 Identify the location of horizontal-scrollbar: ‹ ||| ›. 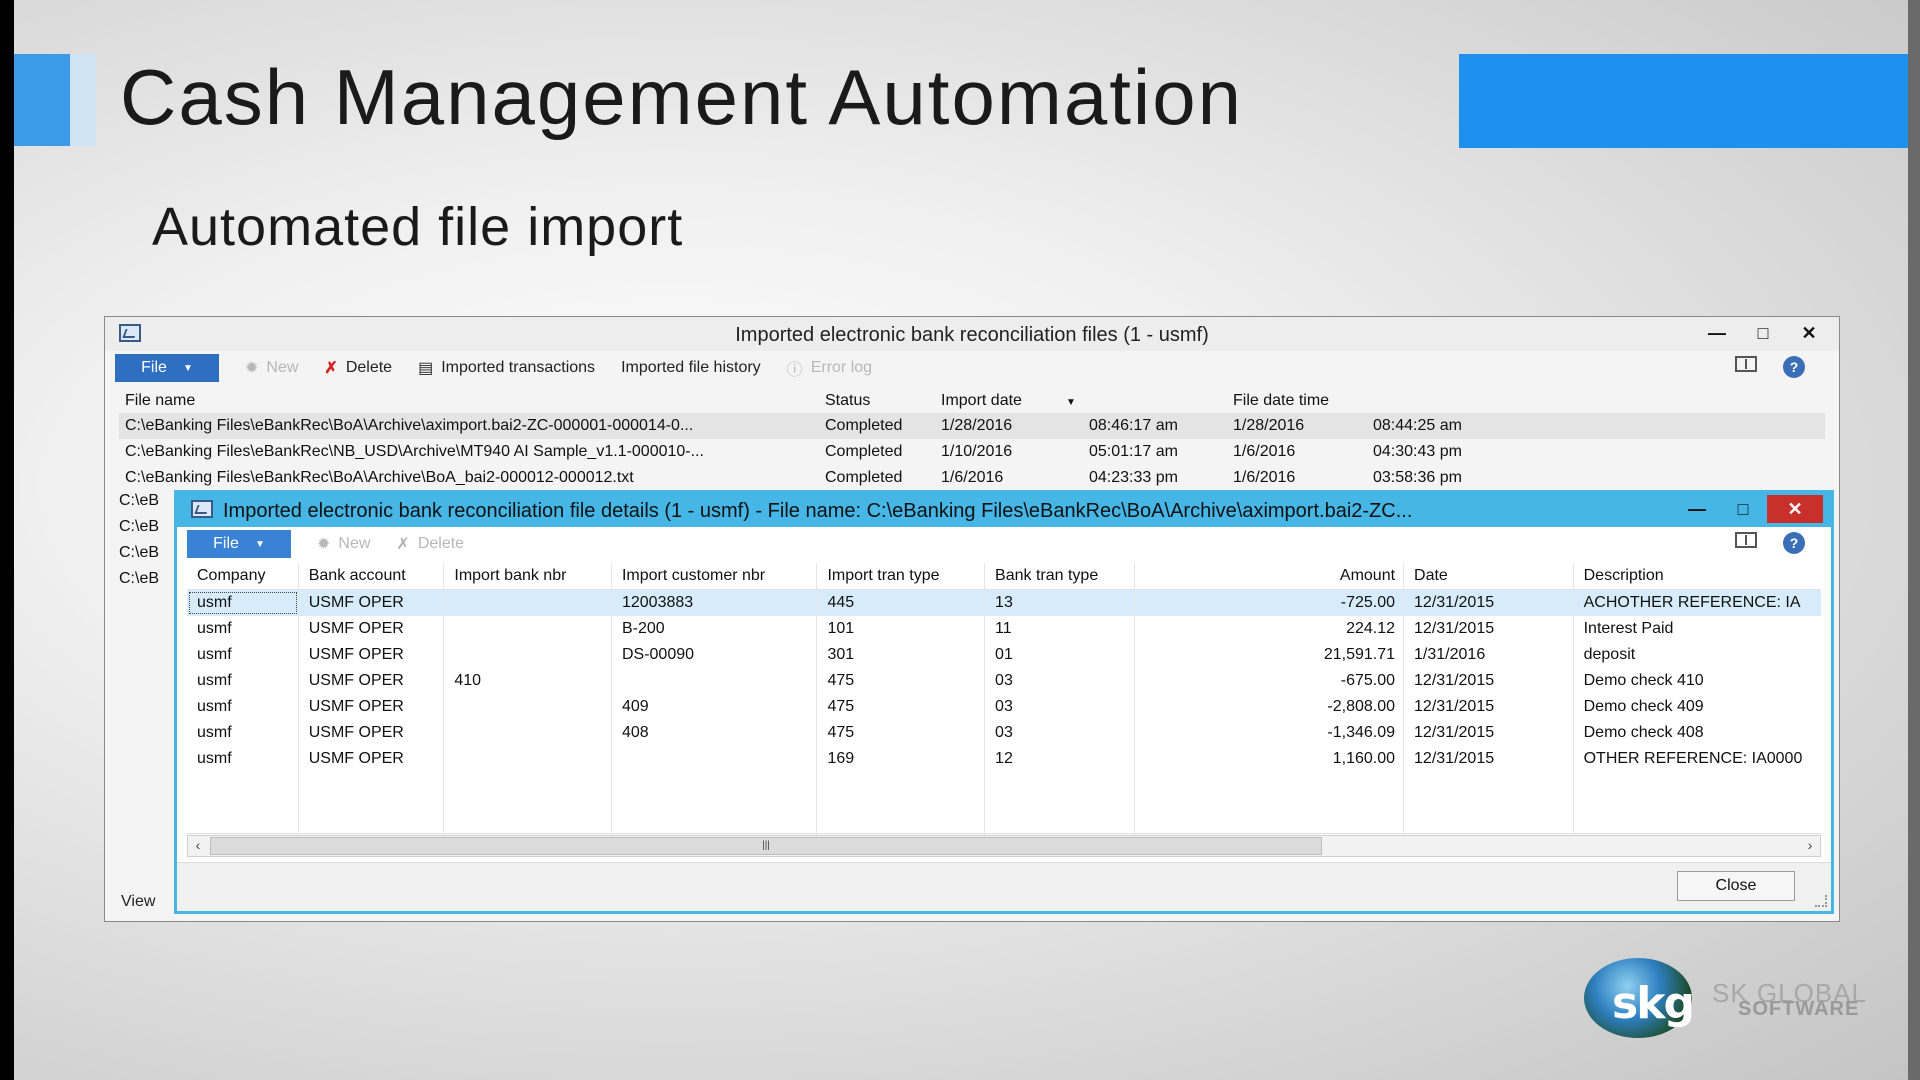
(1004, 846).